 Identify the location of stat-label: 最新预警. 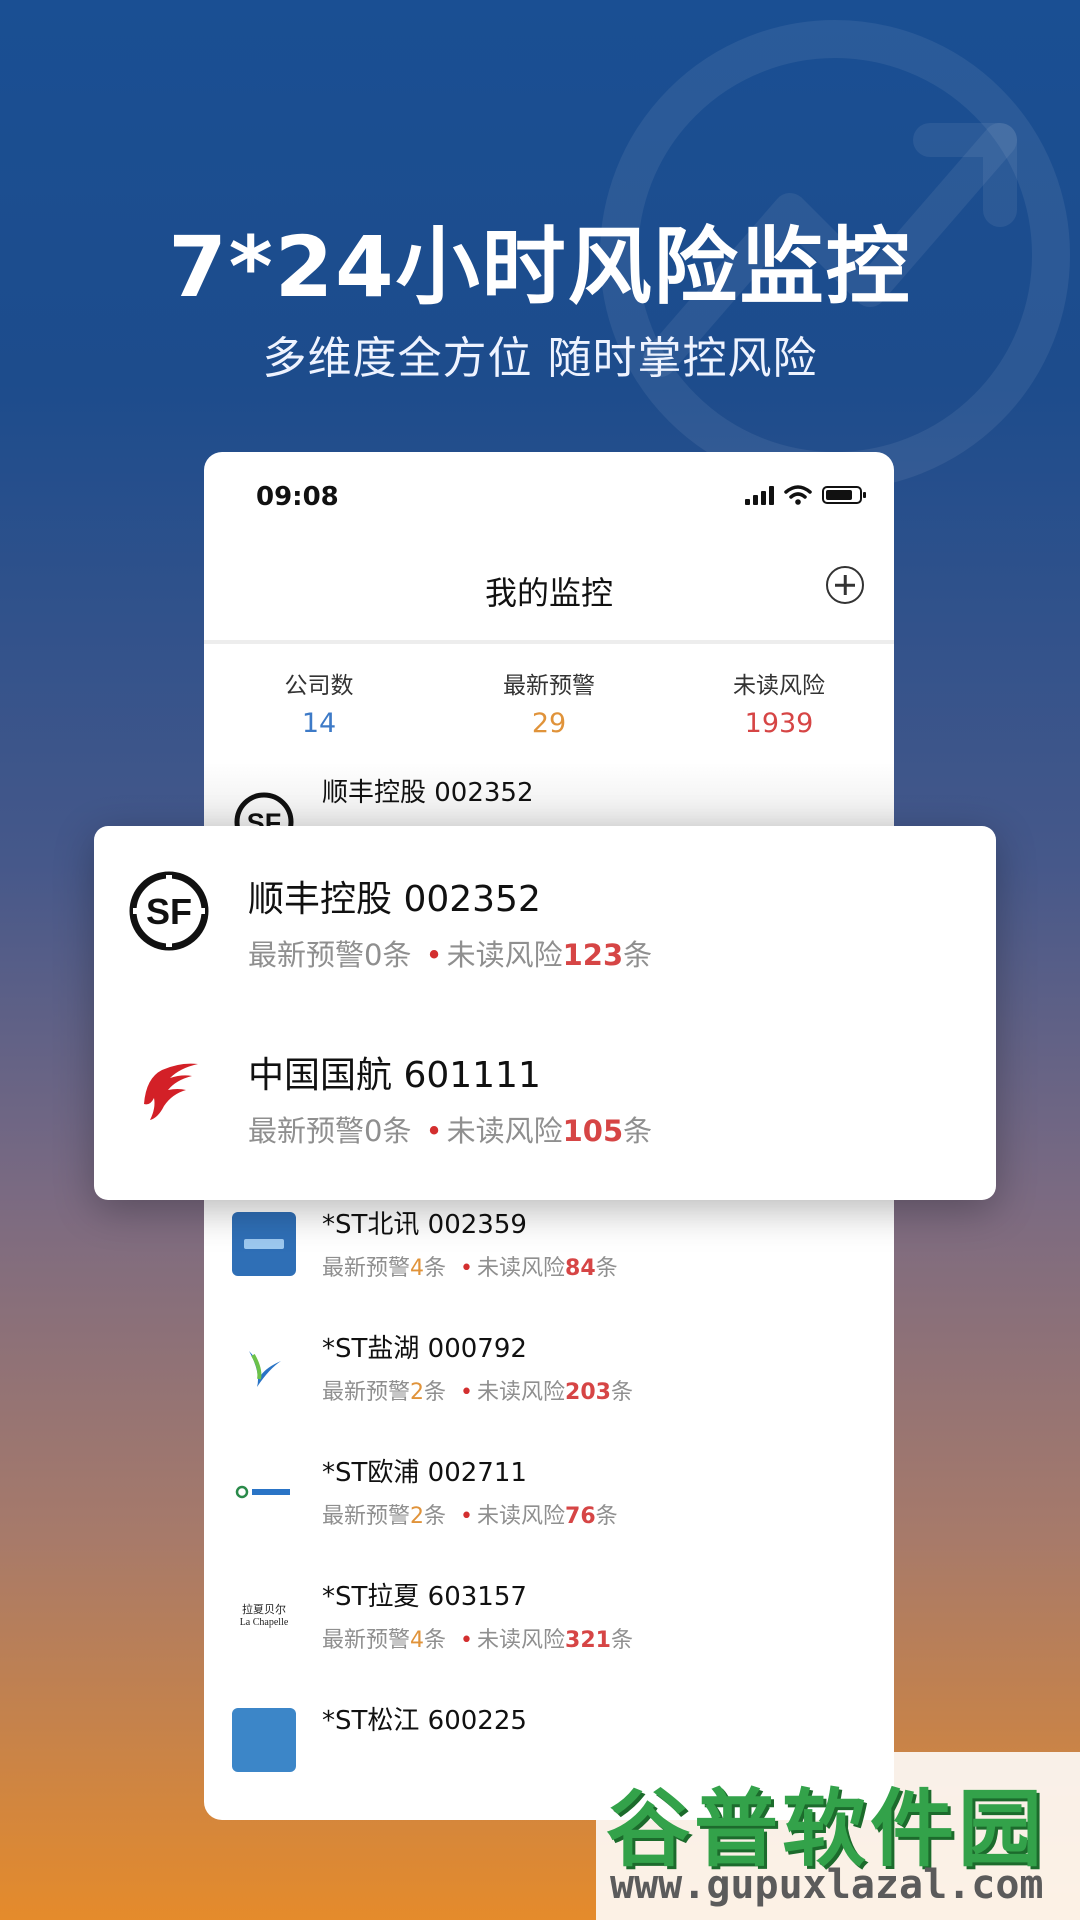
(549, 686).